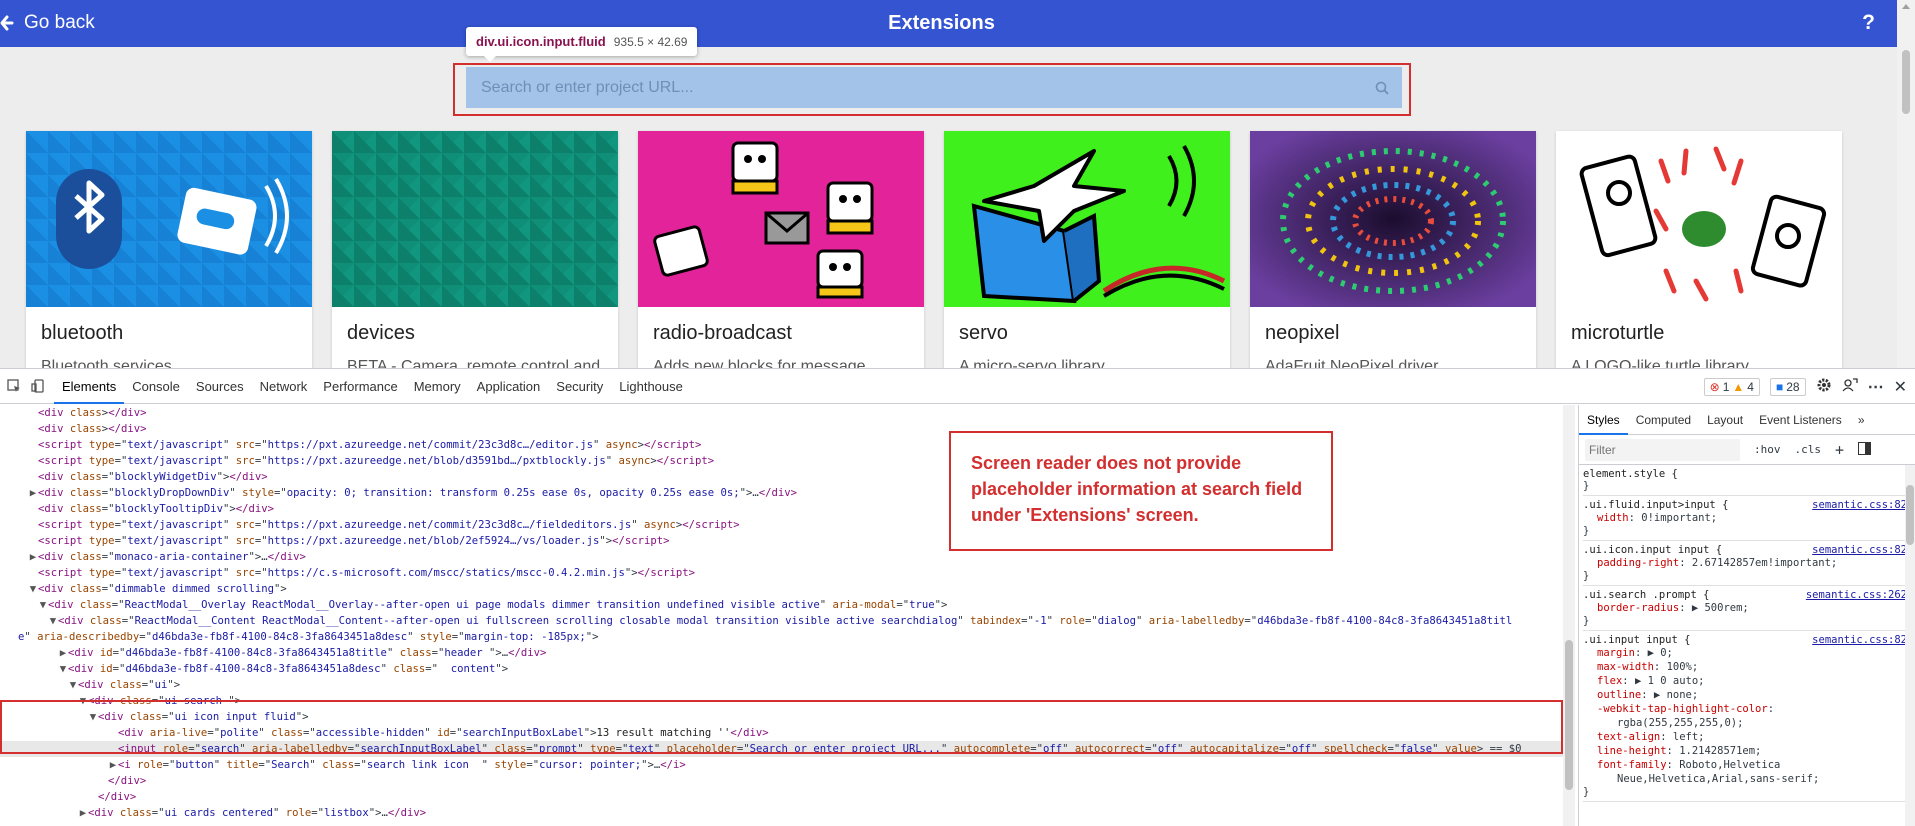 This screenshot has height=826, width=1915. Describe the element at coordinates (1906, 184) in the screenshot. I see `page-scrollbar` at that location.